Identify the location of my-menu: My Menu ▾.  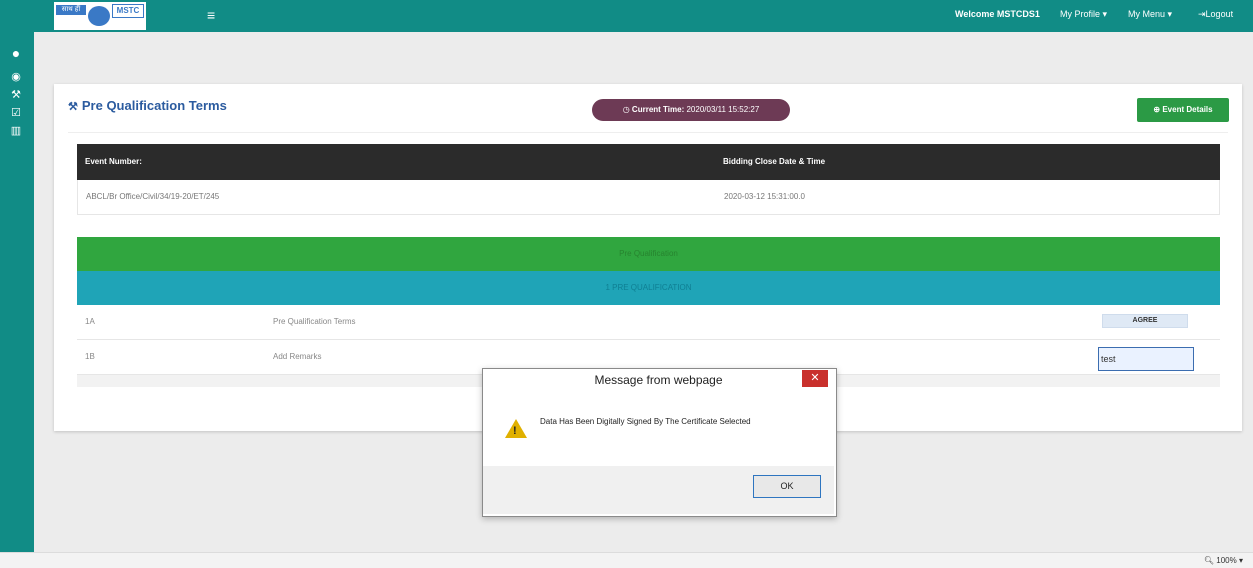
(1150, 14).